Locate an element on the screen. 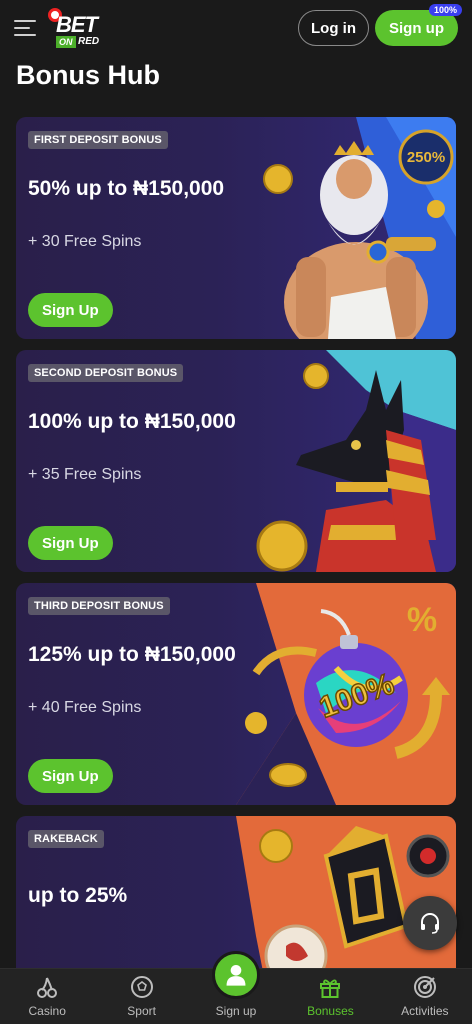 The height and width of the screenshot is (1024, 472). gift-icon is located at coordinates (330, 988).